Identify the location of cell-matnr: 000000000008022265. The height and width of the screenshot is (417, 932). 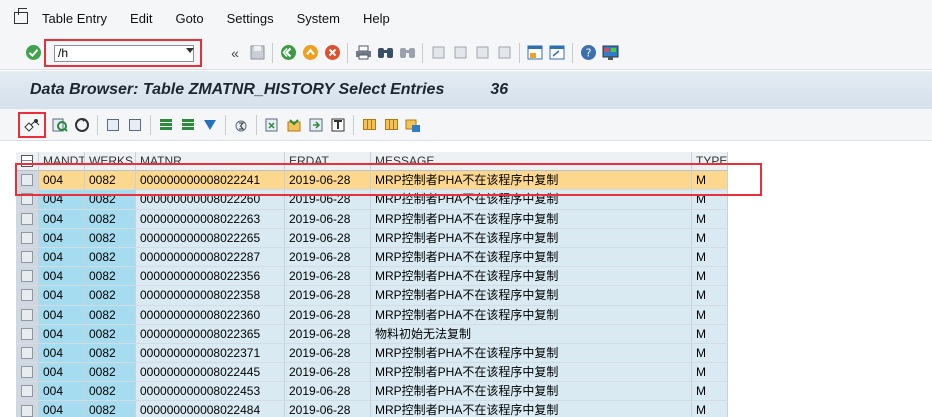
(210, 238).